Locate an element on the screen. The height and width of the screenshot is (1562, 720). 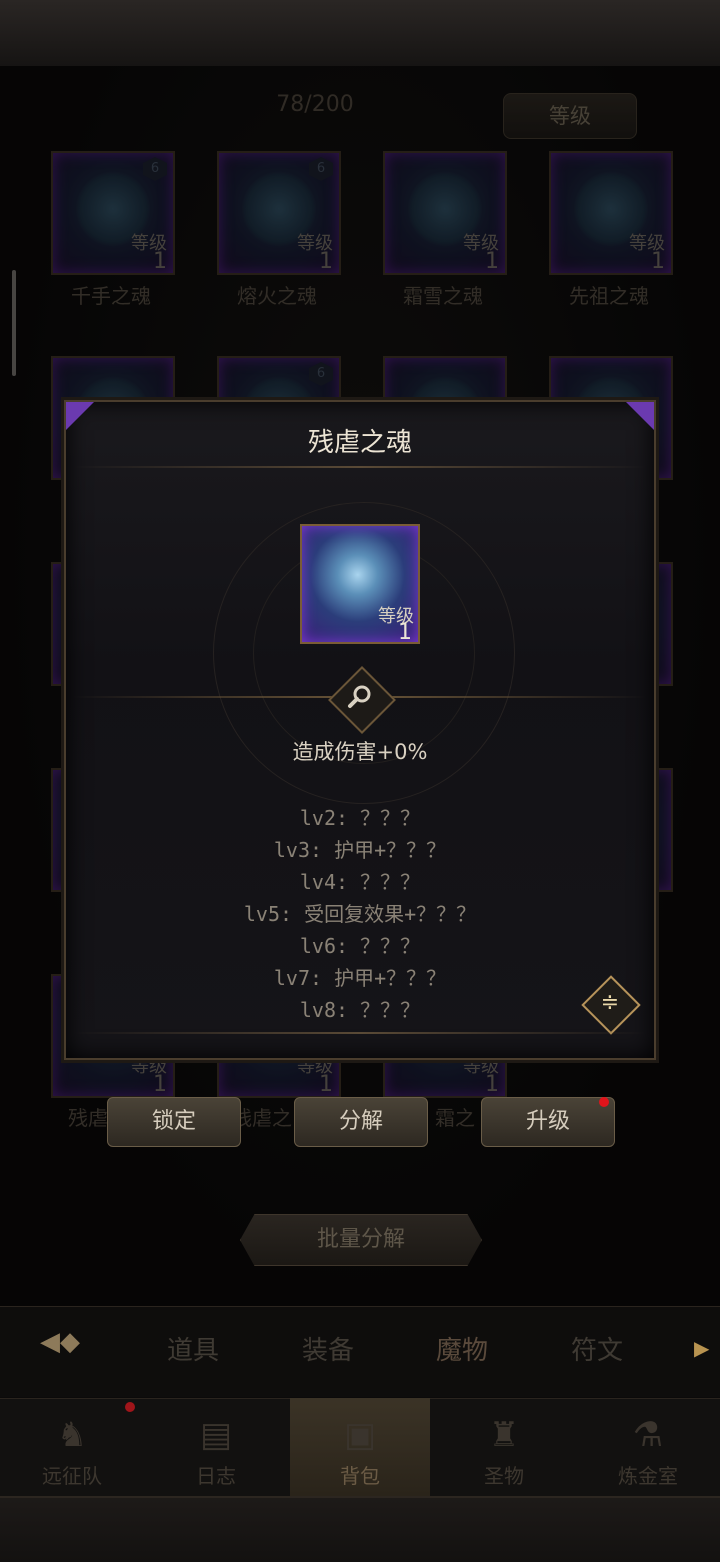
tab-equipment: 装备 is located at coordinates (328, 1348).